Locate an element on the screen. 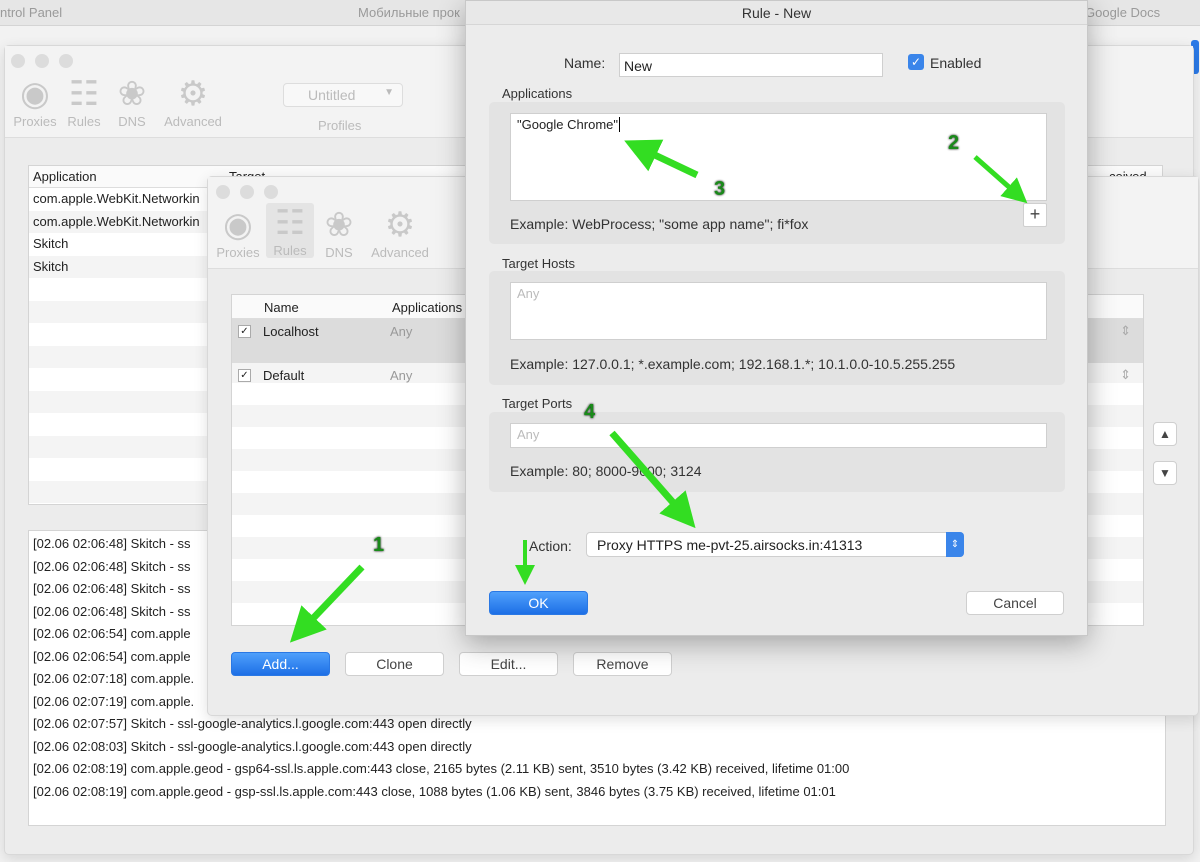 Image resolution: width=1200 pixels, height=862 pixels. annotation-4: 4 is located at coordinates (590, 412).